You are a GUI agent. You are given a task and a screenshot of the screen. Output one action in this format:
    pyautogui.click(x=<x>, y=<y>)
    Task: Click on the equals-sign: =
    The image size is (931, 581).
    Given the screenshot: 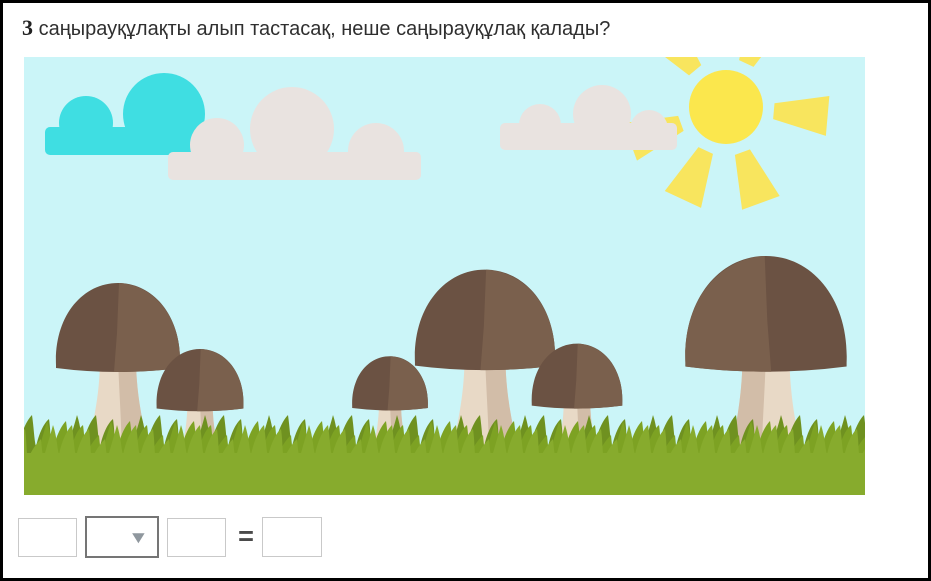 What is the action you would take?
    pyautogui.click(x=246, y=536)
    